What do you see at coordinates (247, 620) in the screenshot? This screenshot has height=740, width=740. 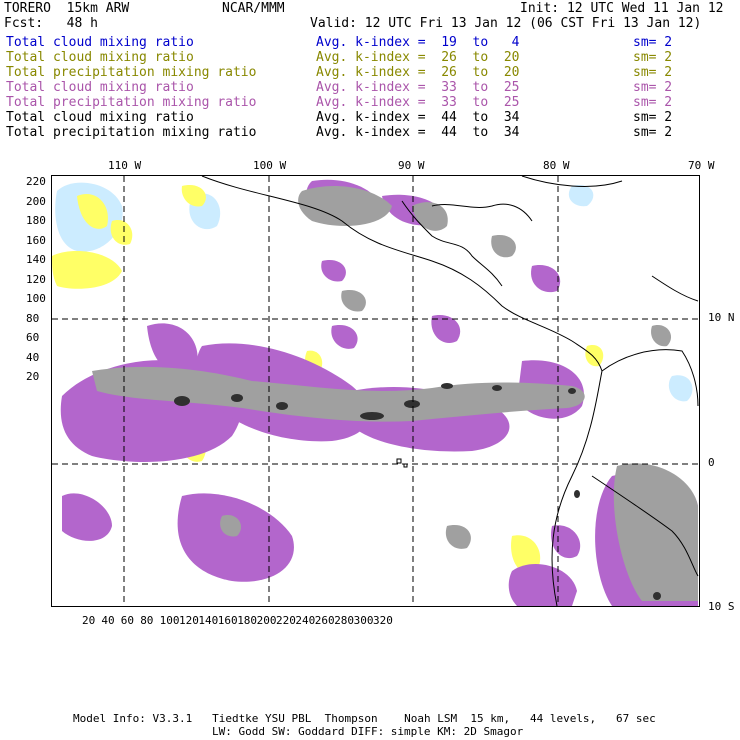 I see `grid-x-label: 180` at bounding box center [247, 620].